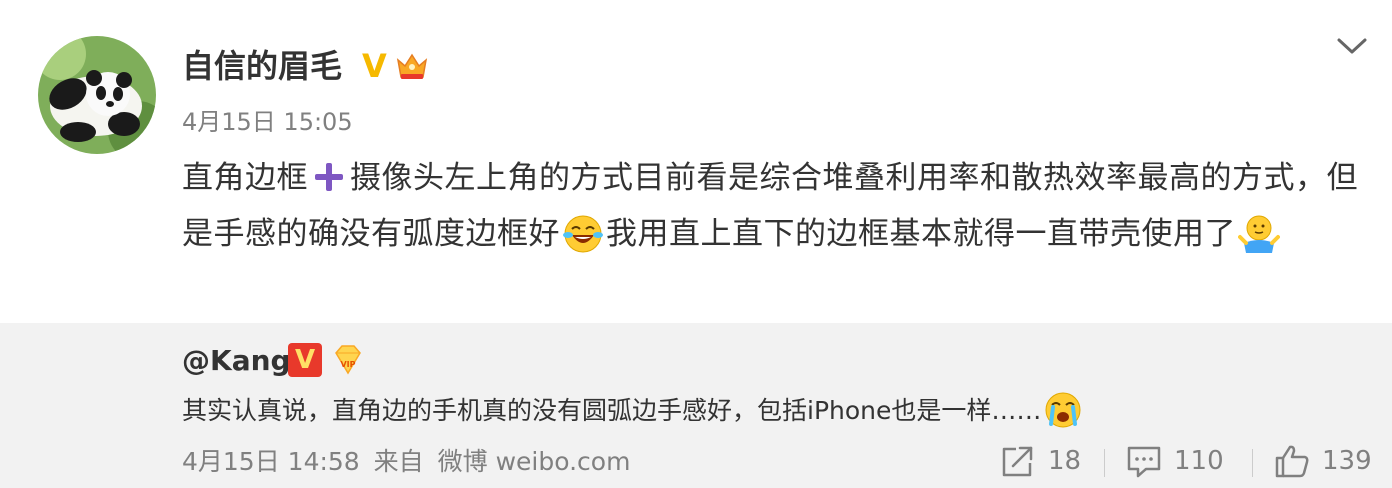 The height and width of the screenshot is (488, 1392). I want to click on svg-text: VIP, so click(347, 364).